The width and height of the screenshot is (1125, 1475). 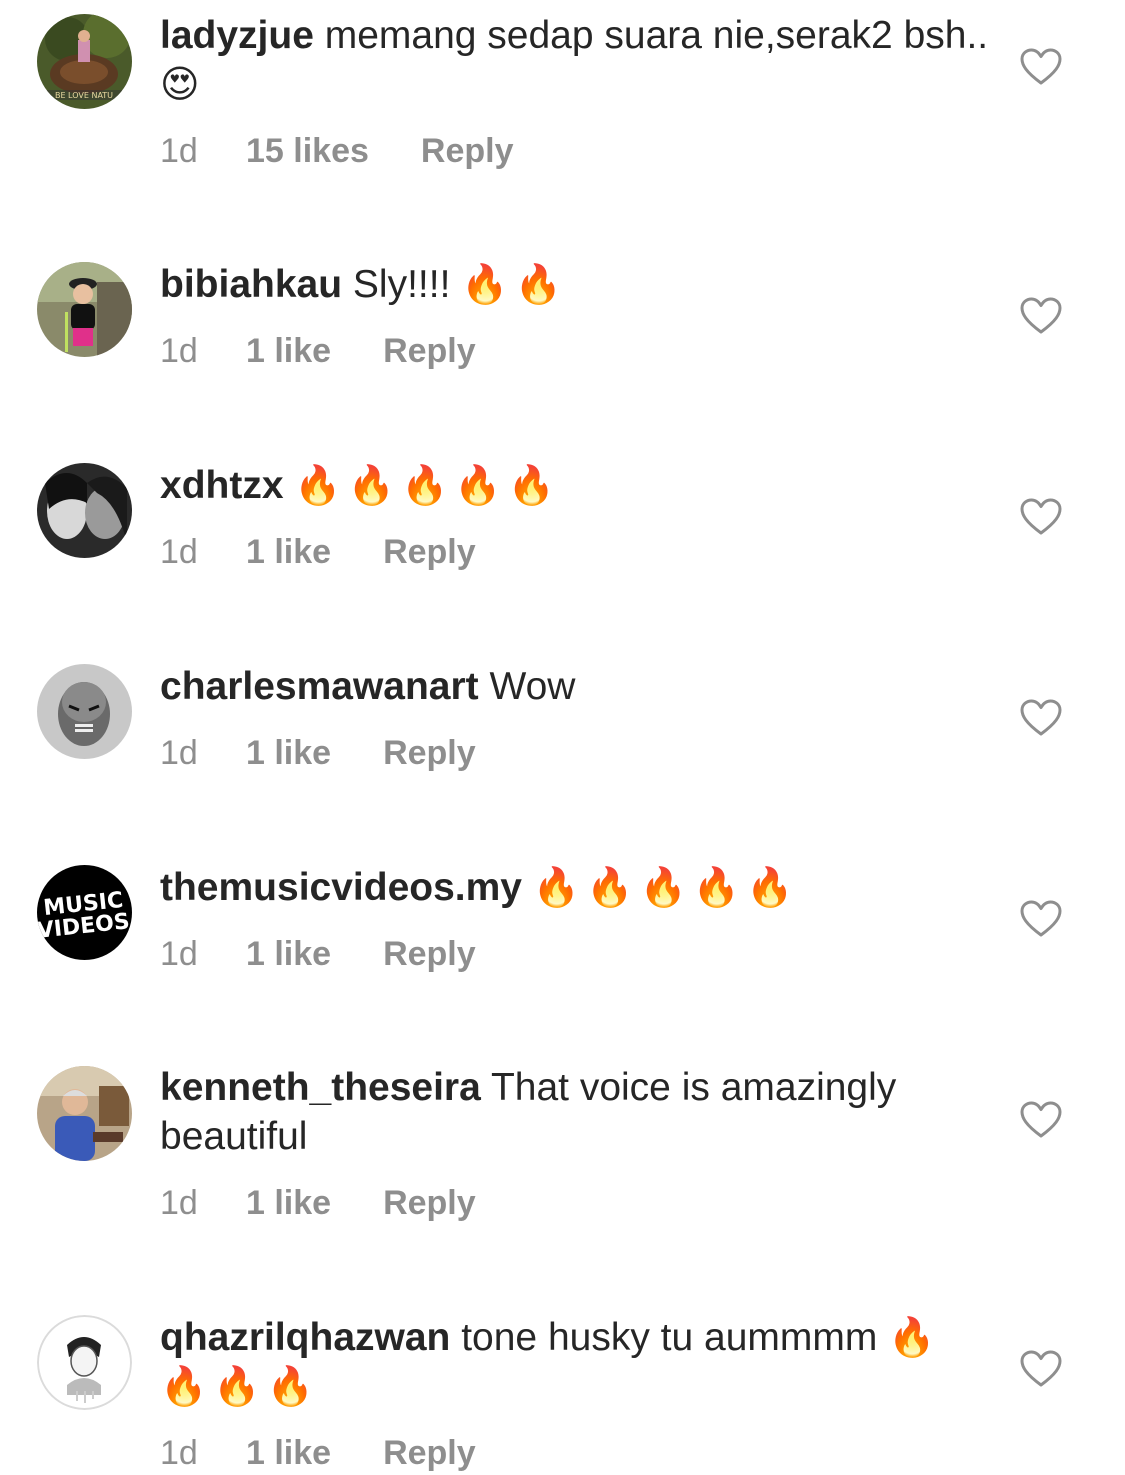 What do you see at coordinates (575, 284) in the screenshot?
I see `comment-text: bibiahkau Sly!!!! 🔥🔥` at bounding box center [575, 284].